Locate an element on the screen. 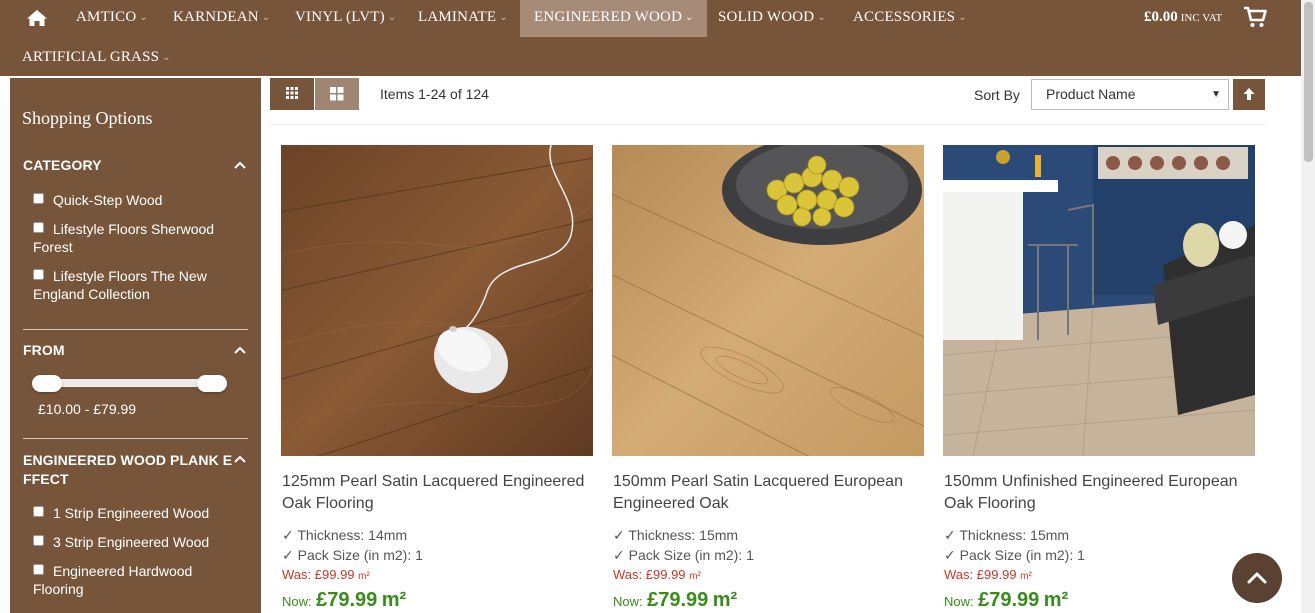  nav-item-karndean: KARNDEAN ⌄ is located at coordinates (221, 18).